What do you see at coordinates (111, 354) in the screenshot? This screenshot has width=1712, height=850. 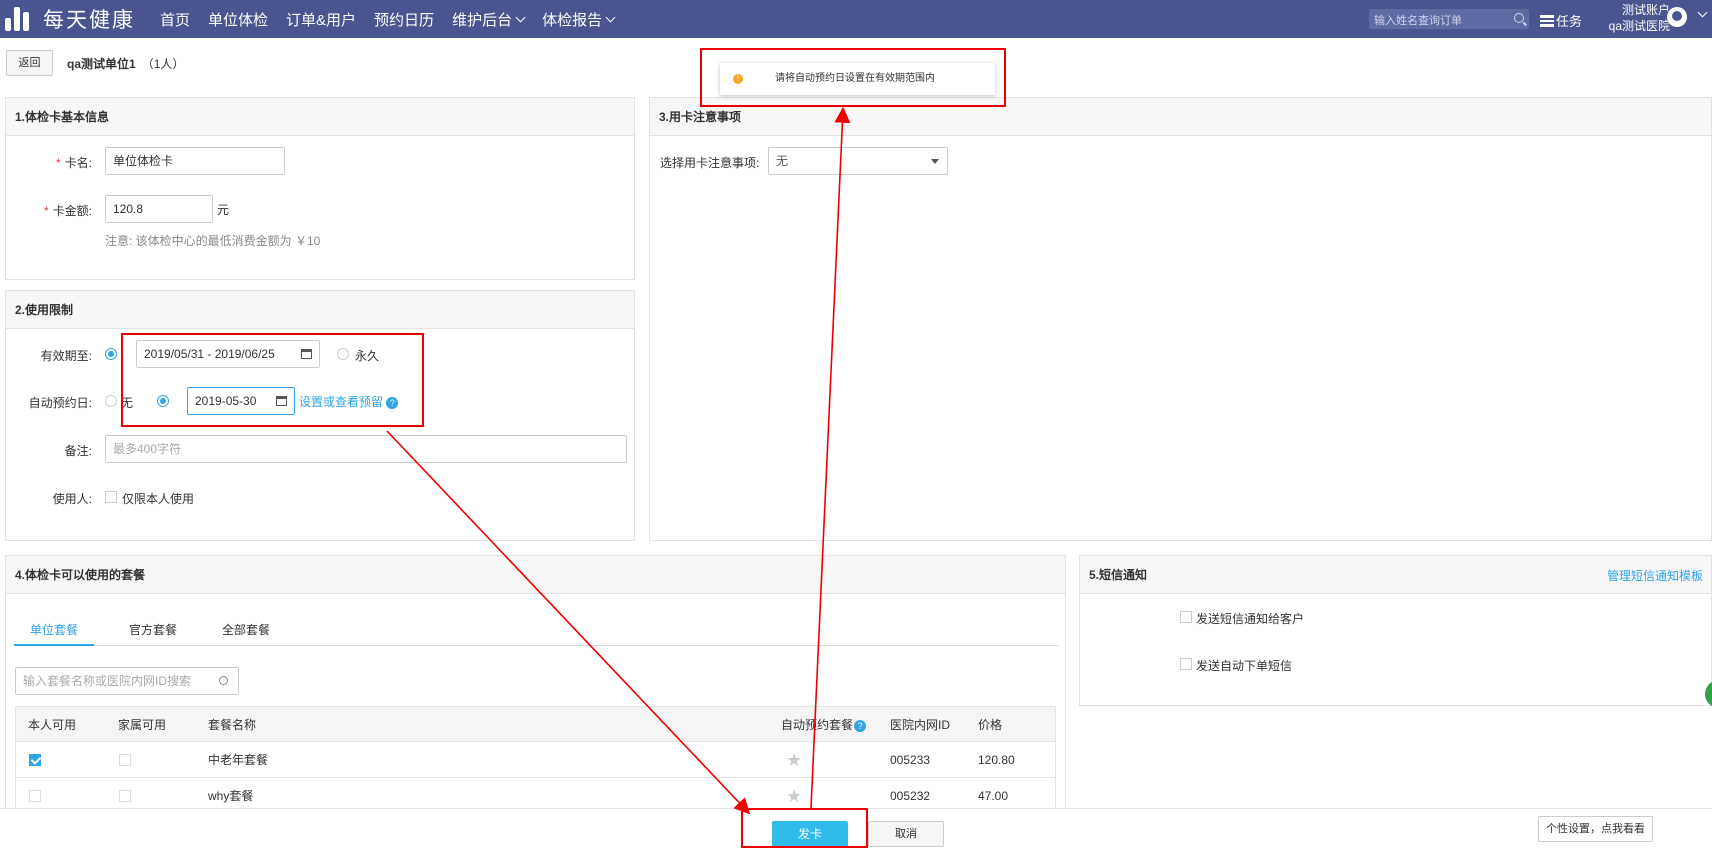 I see `validity-range-radio` at bounding box center [111, 354].